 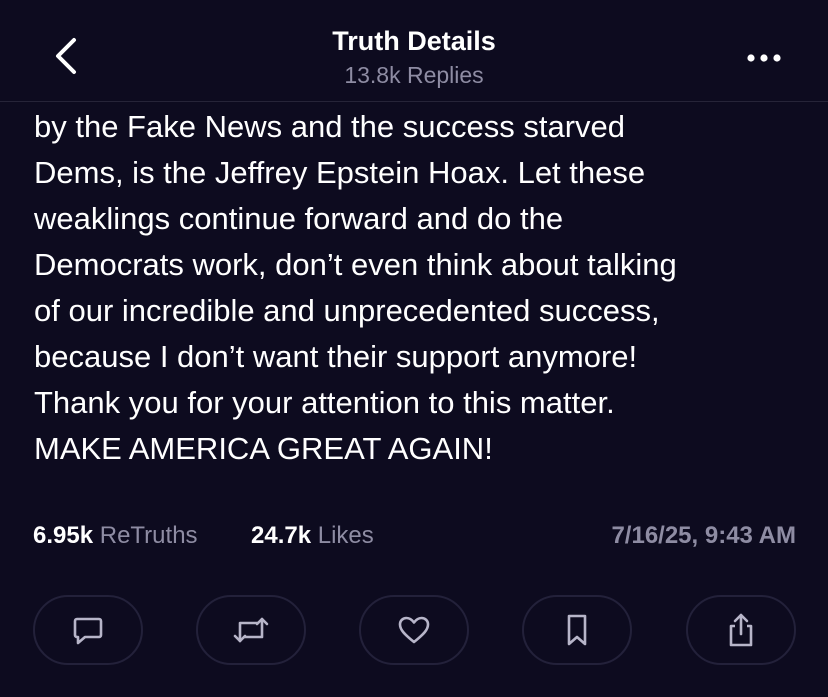 I want to click on post-timestamp: 7/16/25, 9:43 AM, so click(x=703, y=535).